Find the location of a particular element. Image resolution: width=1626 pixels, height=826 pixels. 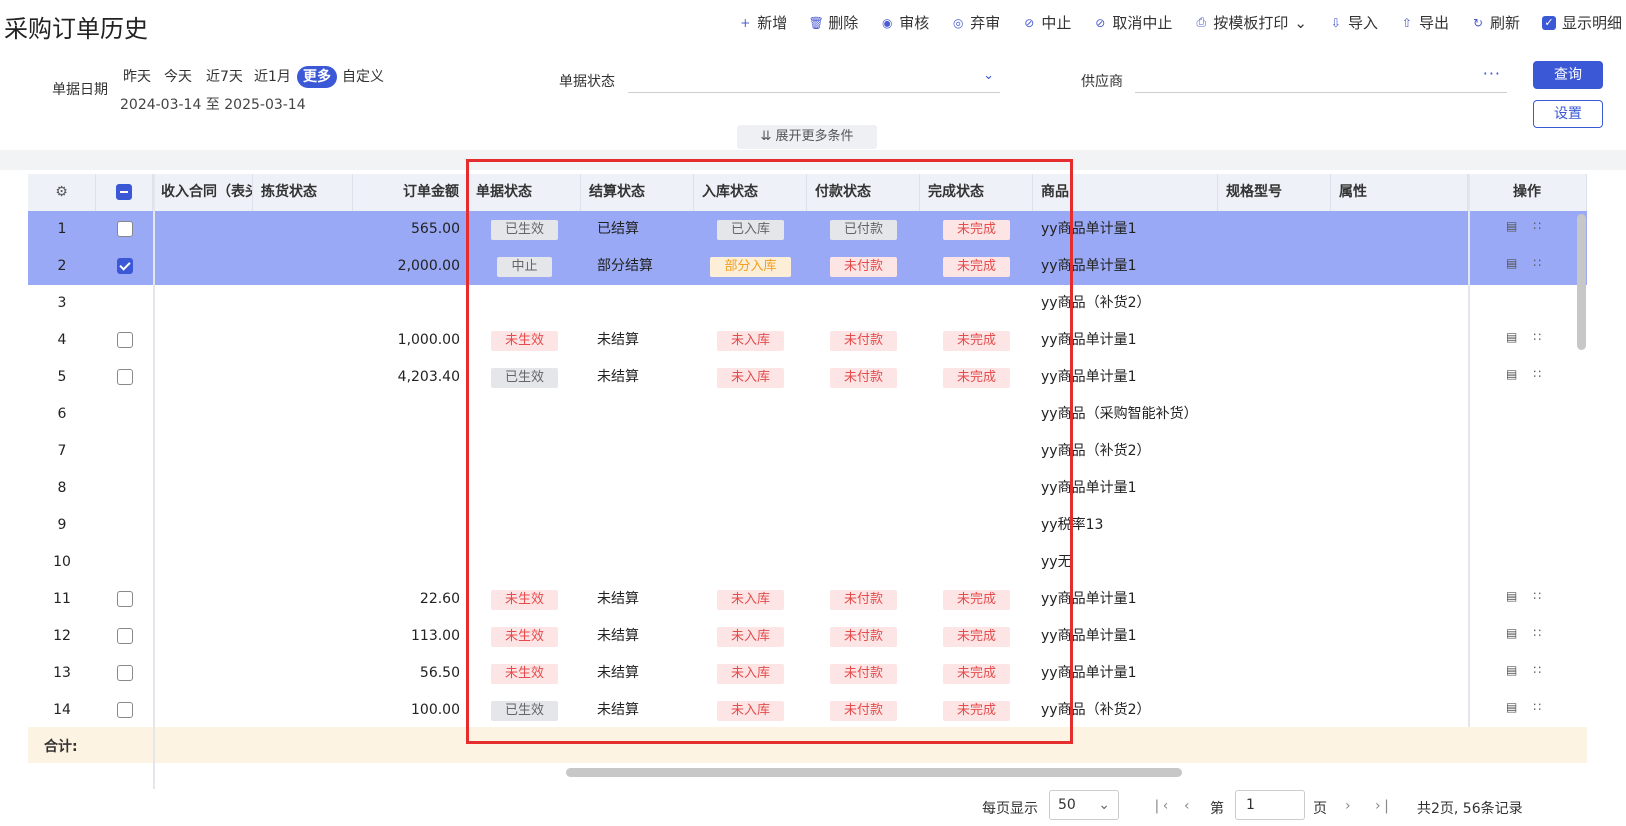

table-row: 9 yy税率13 is located at coordinates (807, 526).